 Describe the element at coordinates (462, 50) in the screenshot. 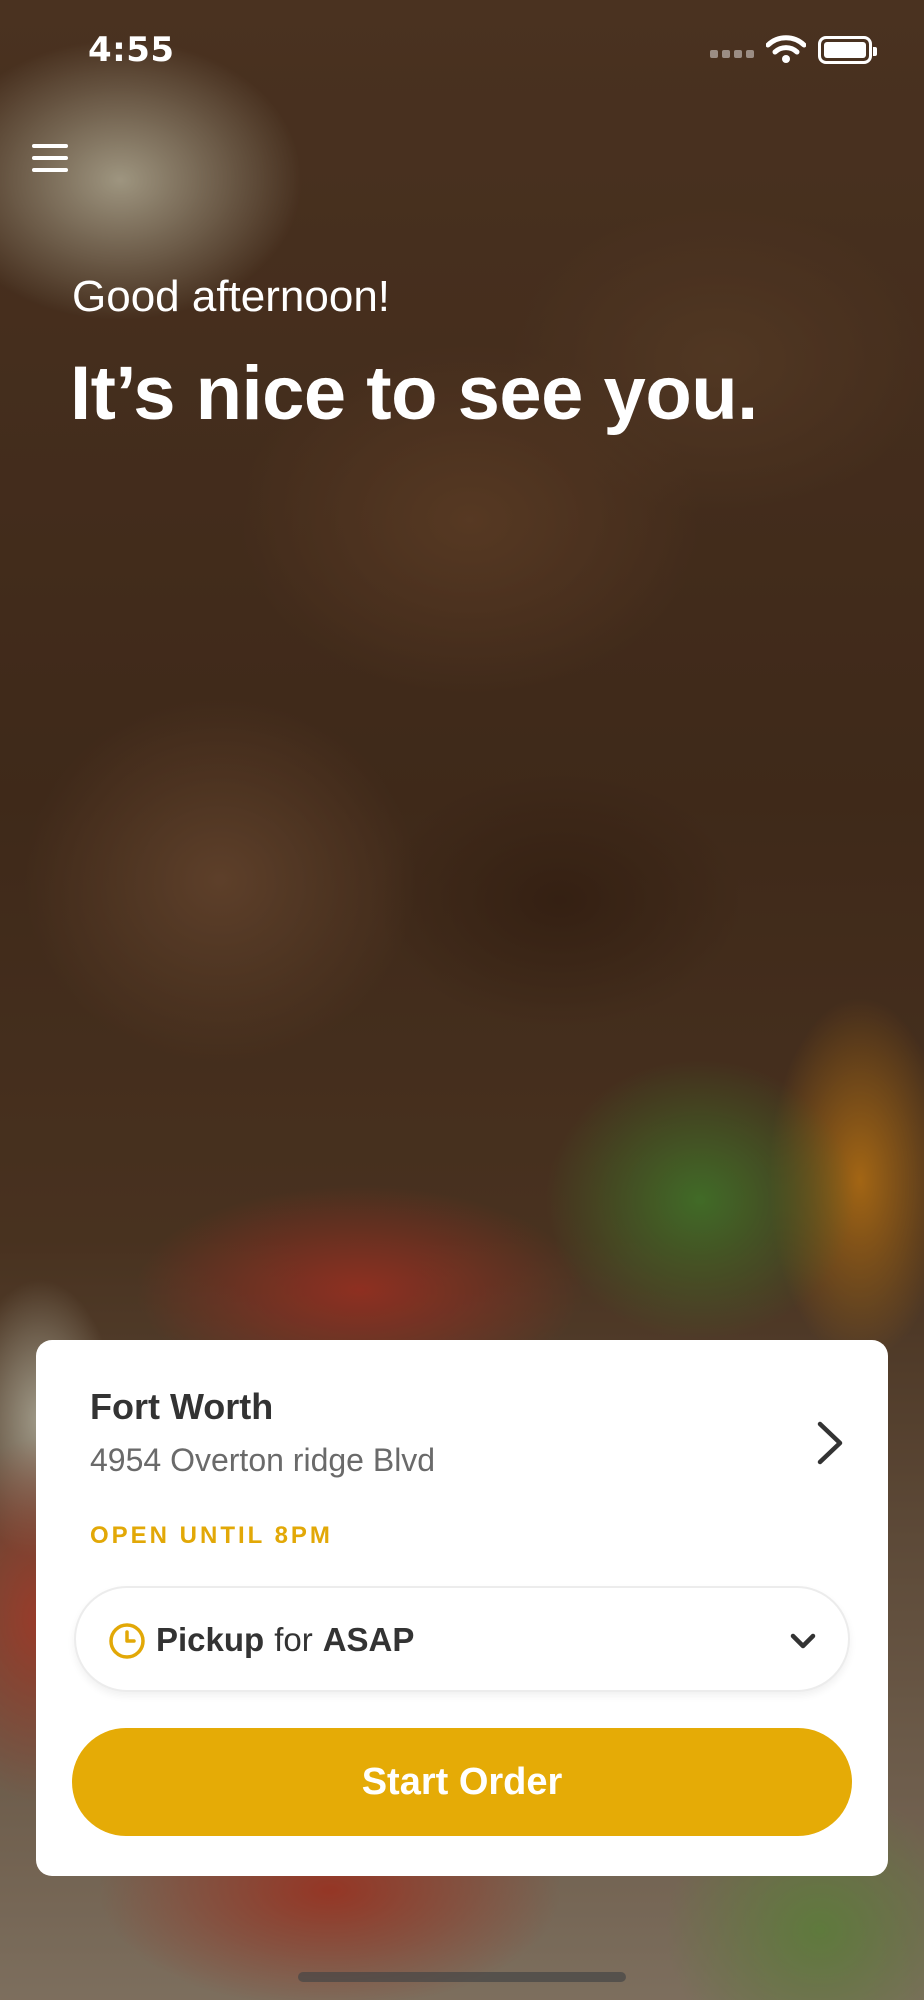

I see `status-bar: 4:55` at that location.